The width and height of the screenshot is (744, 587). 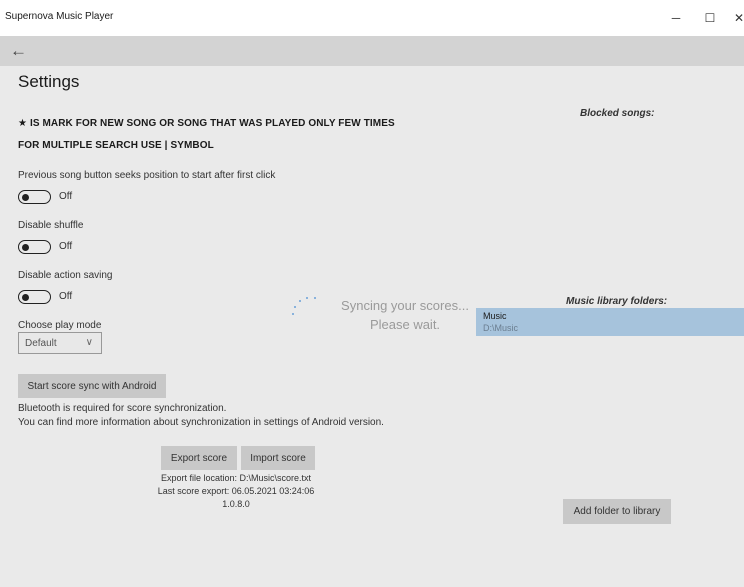 I want to click on app-version: 1.0.8.0, so click(x=236, y=504).